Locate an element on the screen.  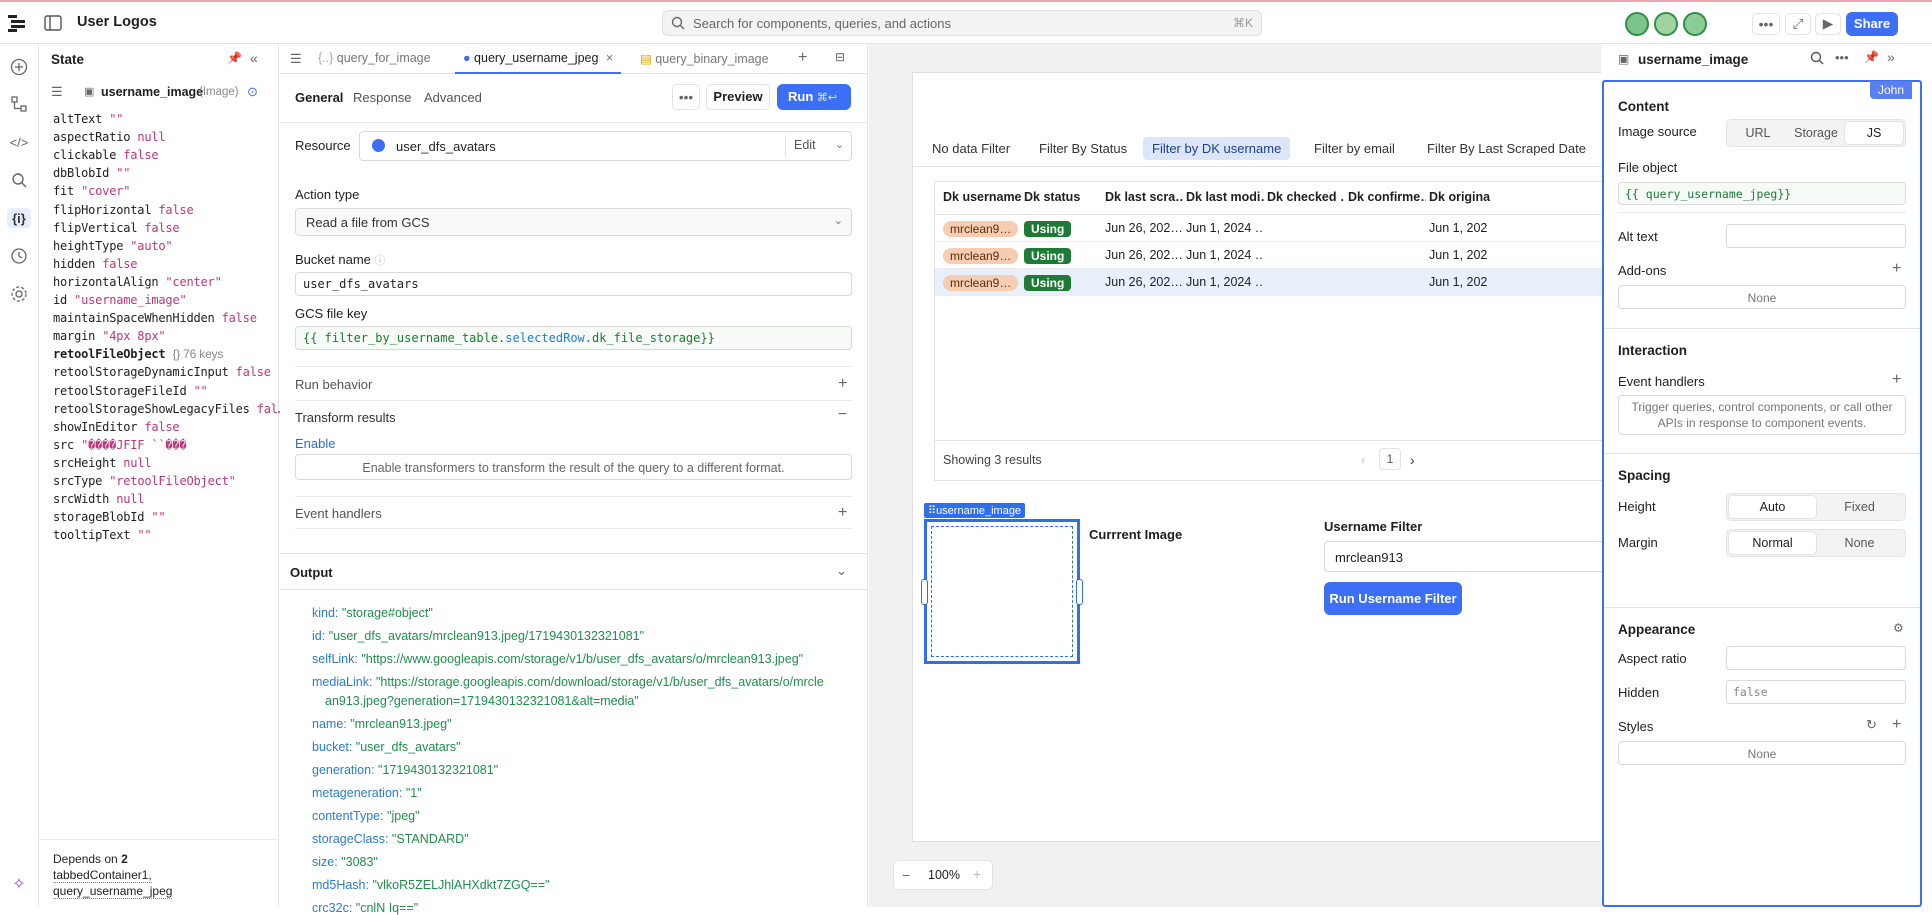
expand-icon: ⤢ is located at coordinates (1798, 24).